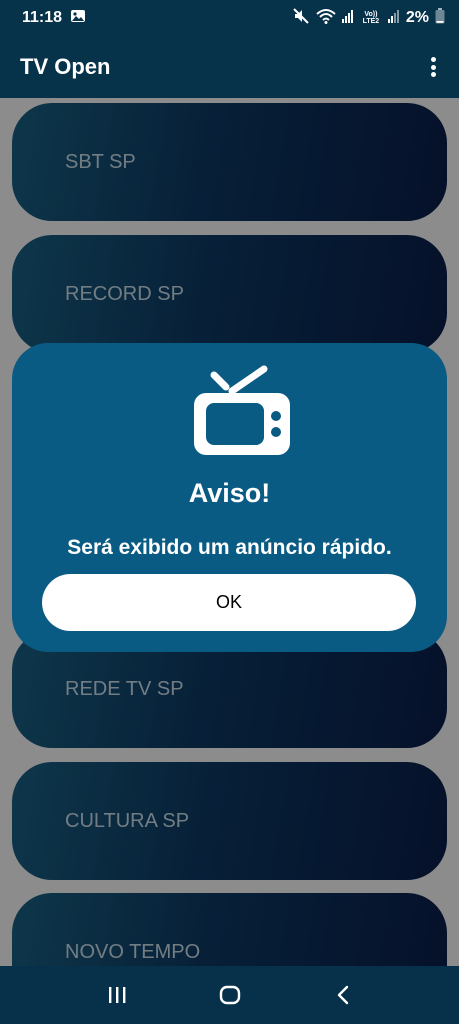 This screenshot has width=459, height=1024. What do you see at coordinates (301, 18) in the screenshot?
I see `mute-icon` at bounding box center [301, 18].